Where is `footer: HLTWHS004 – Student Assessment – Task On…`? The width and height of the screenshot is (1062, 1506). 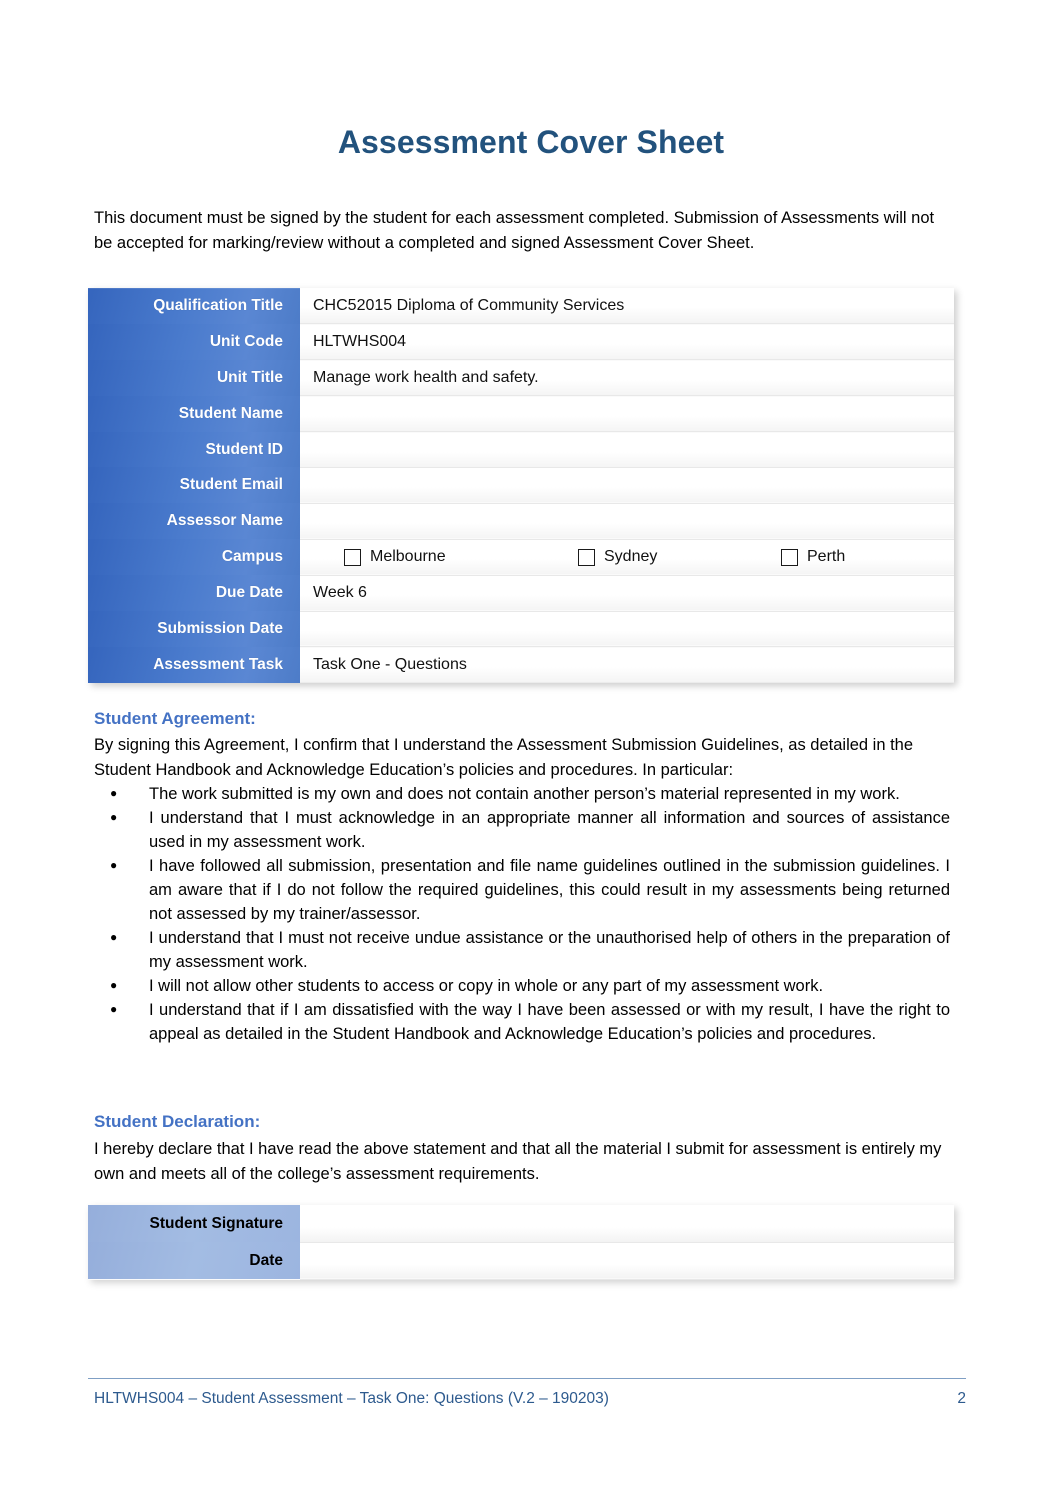 footer: HLTWHS004 – Student Assessment – Task On… is located at coordinates (530, 1399).